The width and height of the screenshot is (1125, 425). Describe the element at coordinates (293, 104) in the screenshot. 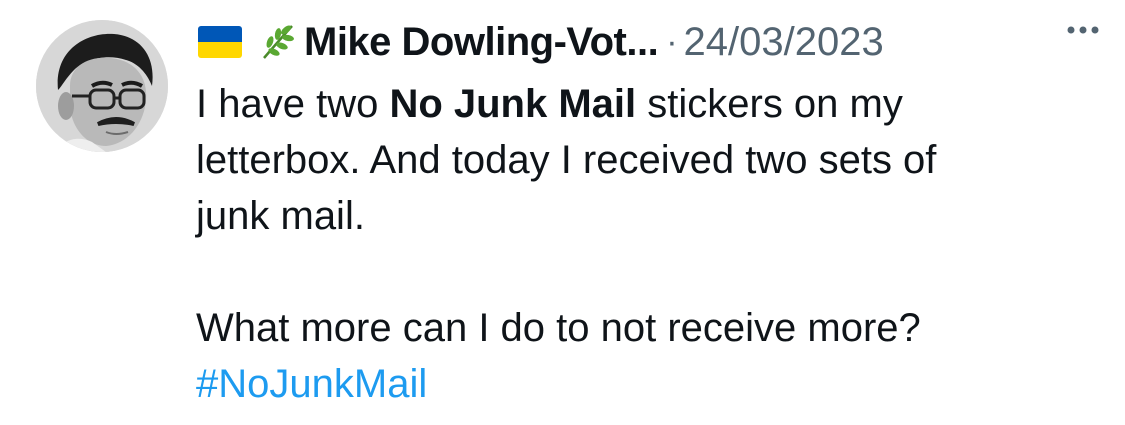

I see `tweet-text-segment: I have two` at that location.